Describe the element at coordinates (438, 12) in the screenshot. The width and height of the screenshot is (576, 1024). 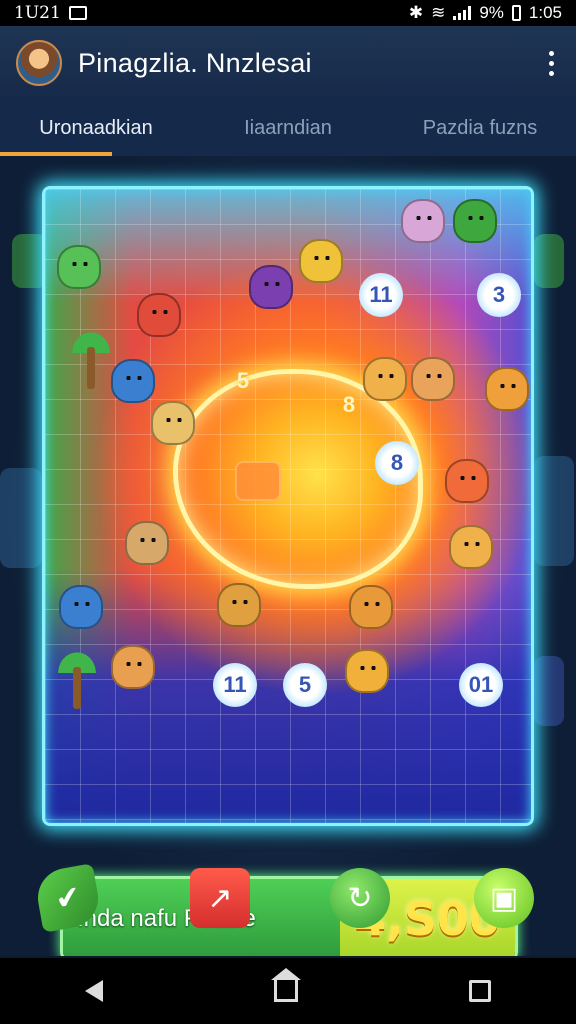
I see `wifi-icon: ≋` at that location.